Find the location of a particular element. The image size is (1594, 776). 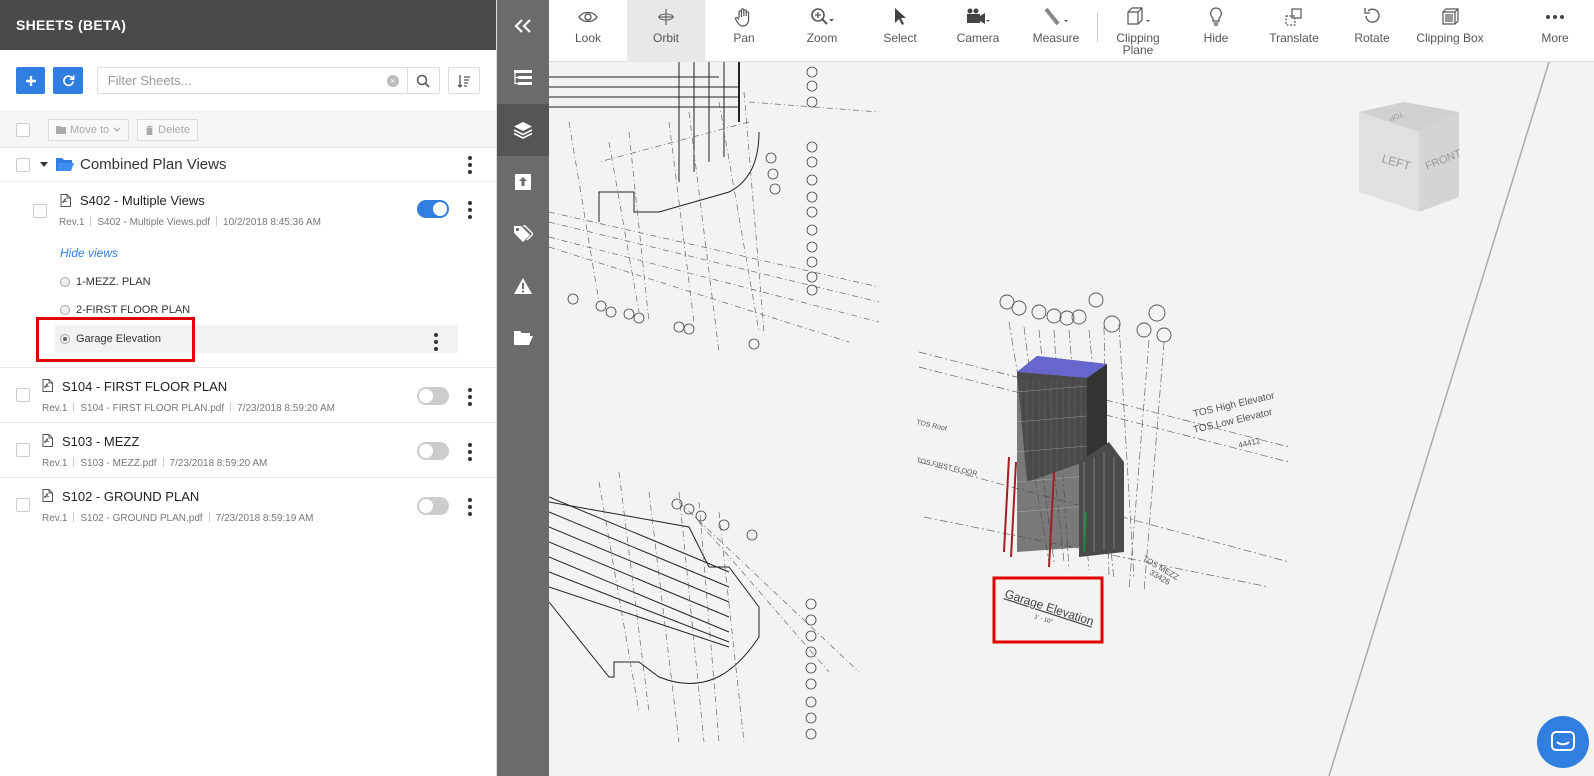

tags-icon is located at coordinates (523, 233).